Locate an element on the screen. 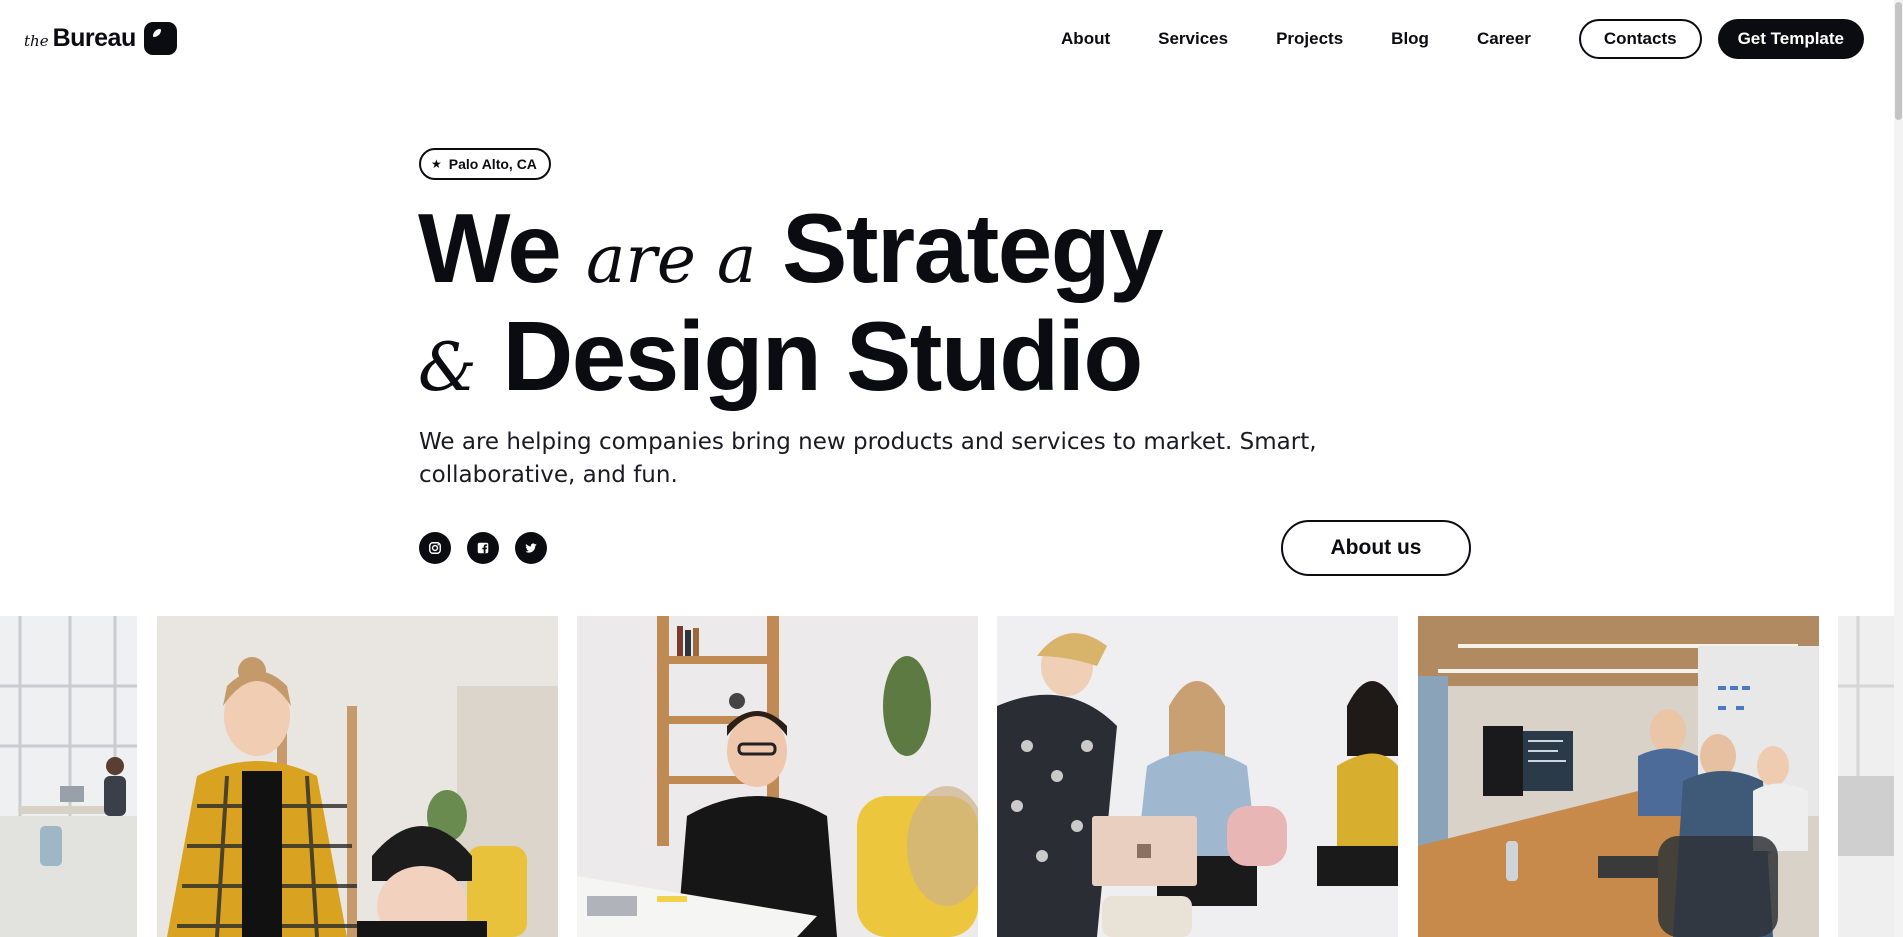  smiling-man-at-desk-photo is located at coordinates (777, 776).